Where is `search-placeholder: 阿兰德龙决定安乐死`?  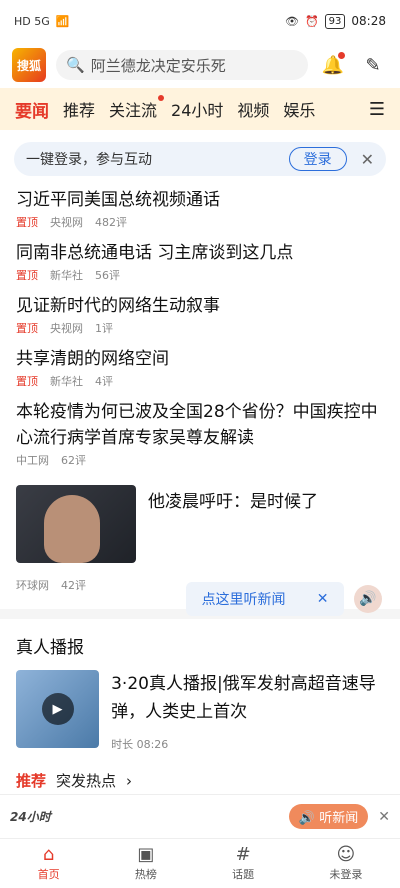 search-placeholder: 阿兰德龙决定安乐死 is located at coordinates (158, 65).